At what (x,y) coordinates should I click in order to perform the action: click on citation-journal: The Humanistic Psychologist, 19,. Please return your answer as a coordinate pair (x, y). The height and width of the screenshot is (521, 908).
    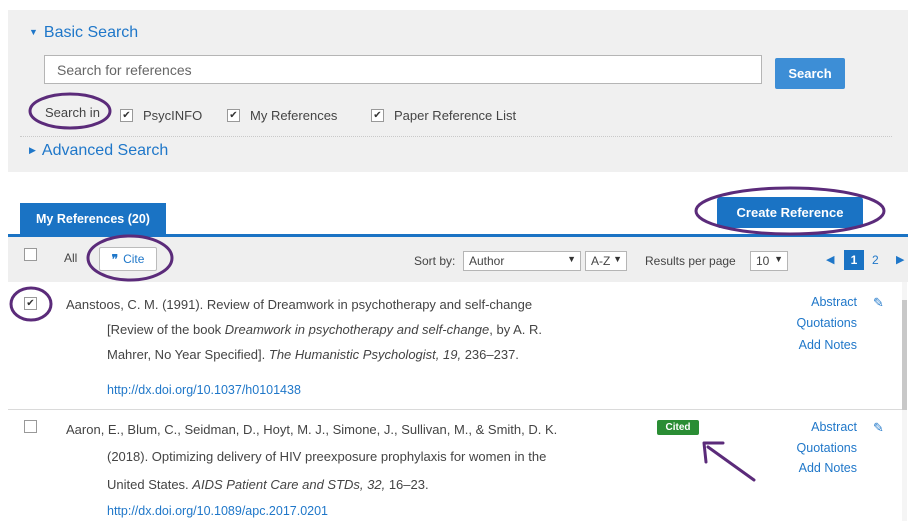
    Looking at the image, I should click on (365, 354).